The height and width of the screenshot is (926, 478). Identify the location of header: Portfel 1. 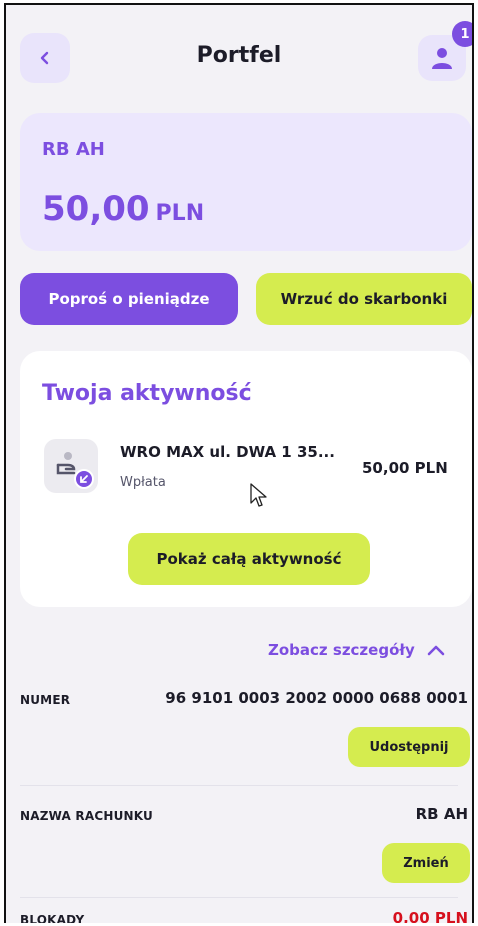
(239, 52).